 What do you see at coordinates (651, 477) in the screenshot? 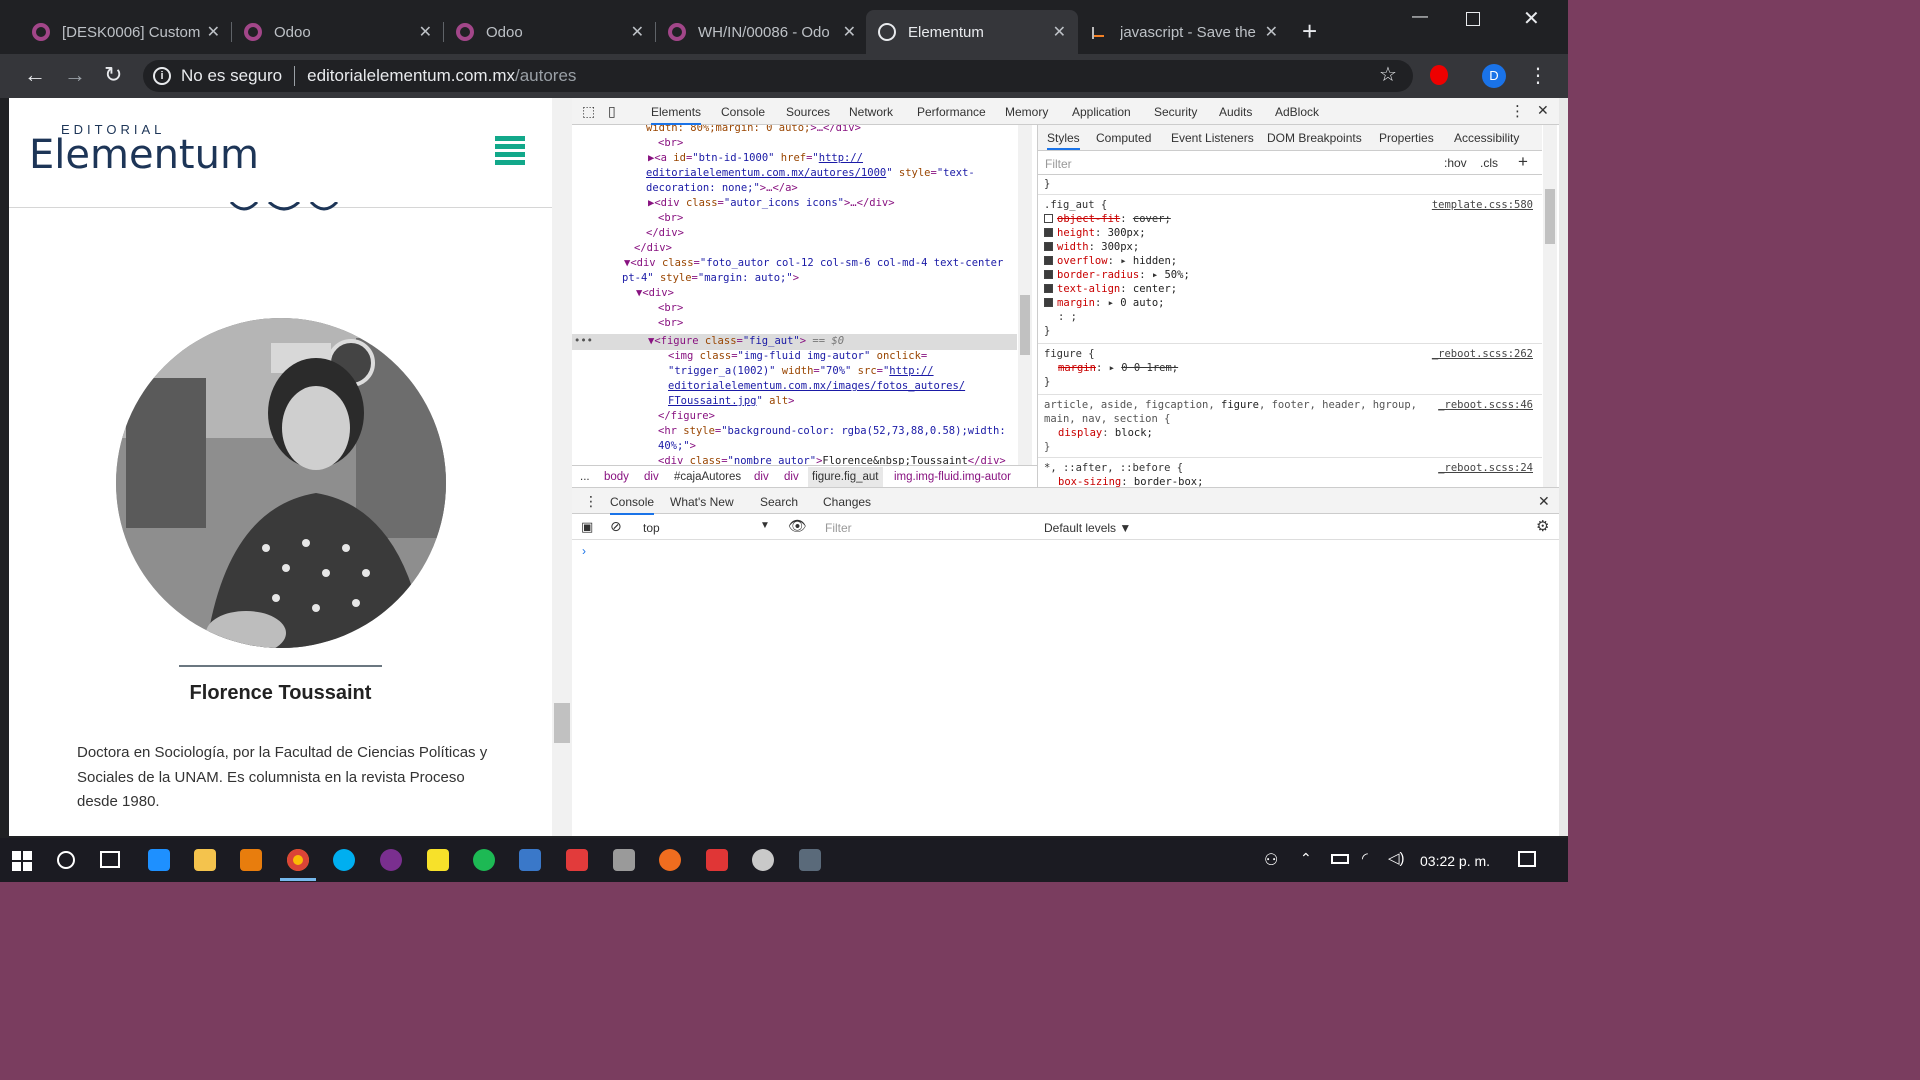
I see `crumb-div: div` at bounding box center [651, 477].